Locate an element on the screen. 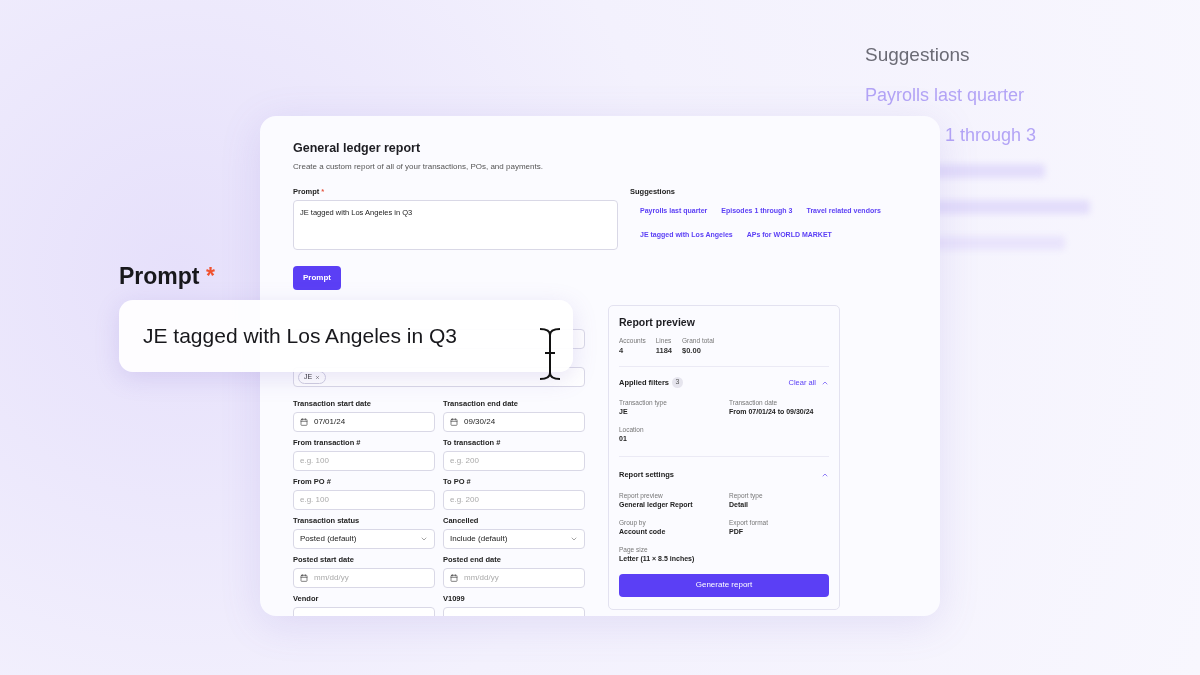  report-title: General ledger report is located at coordinates (357, 148).